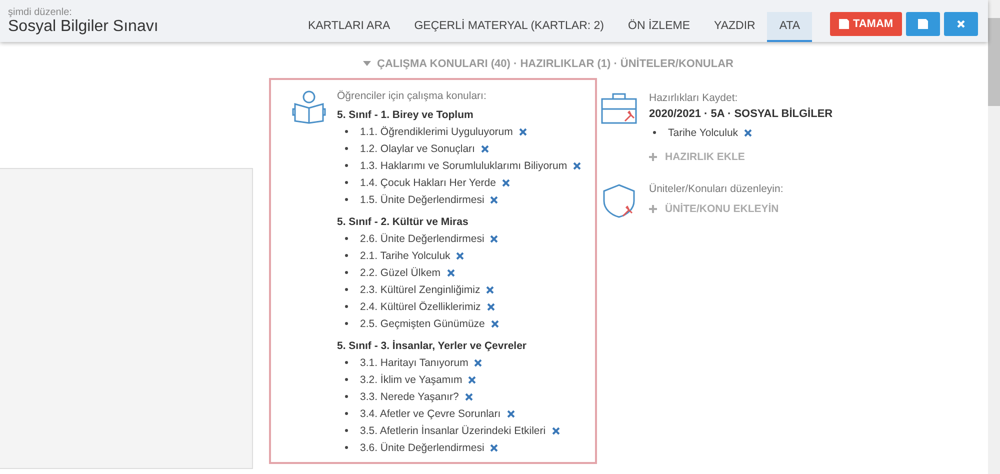  What do you see at coordinates (453, 430) in the screenshot?
I see `topic-item: 3.5. Afetlerin İnsanlar Üzerindeki Etkileri` at bounding box center [453, 430].